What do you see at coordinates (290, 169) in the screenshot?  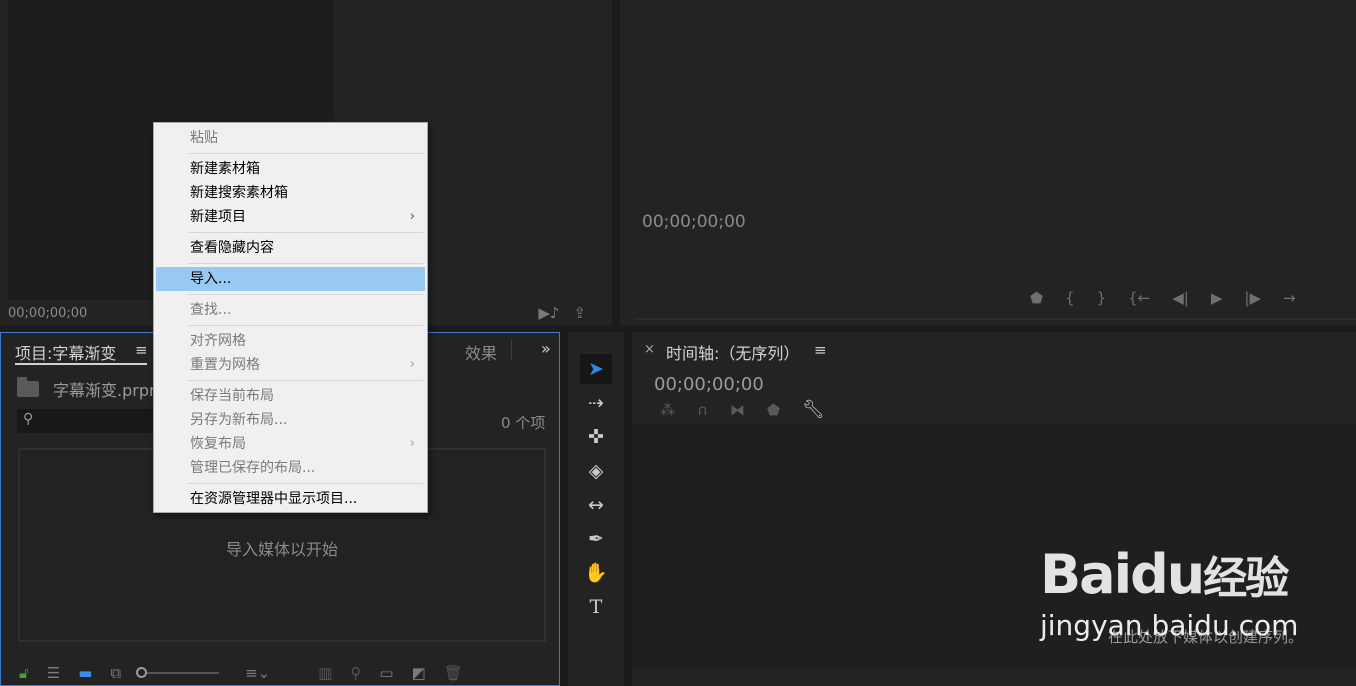 I see `menu-item-new-bin: 新建素材箱` at bounding box center [290, 169].